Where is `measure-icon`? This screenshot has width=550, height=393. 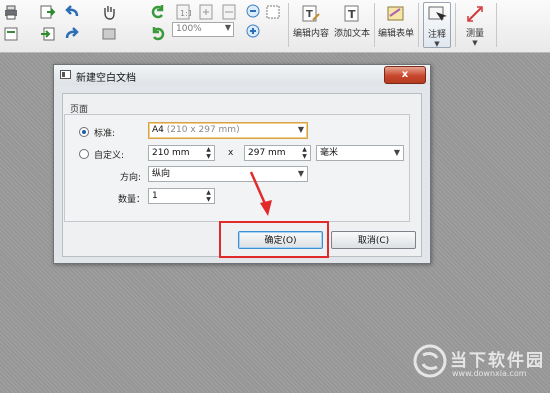
measure-icon is located at coordinates (475, 14).